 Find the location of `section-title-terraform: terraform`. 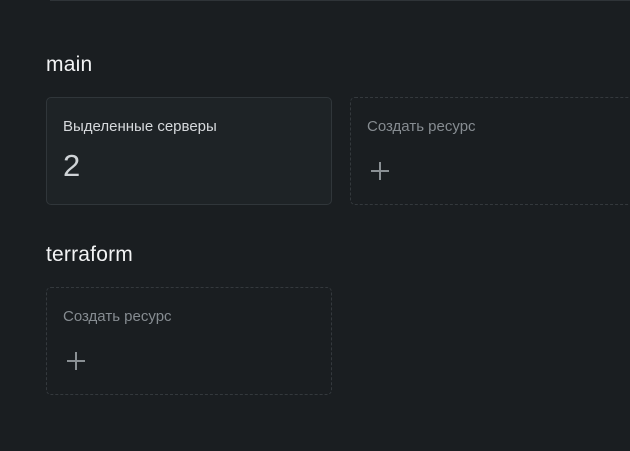

section-title-terraform: terraform is located at coordinates (89, 254).